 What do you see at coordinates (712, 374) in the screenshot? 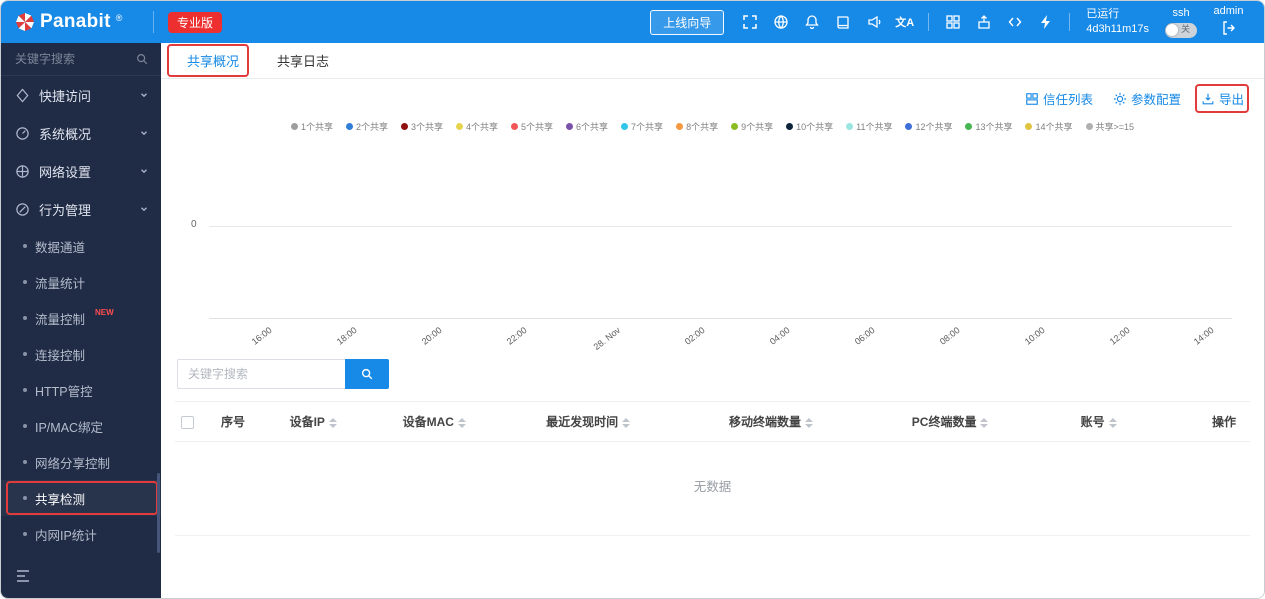
I see `table-search-row` at bounding box center [712, 374].